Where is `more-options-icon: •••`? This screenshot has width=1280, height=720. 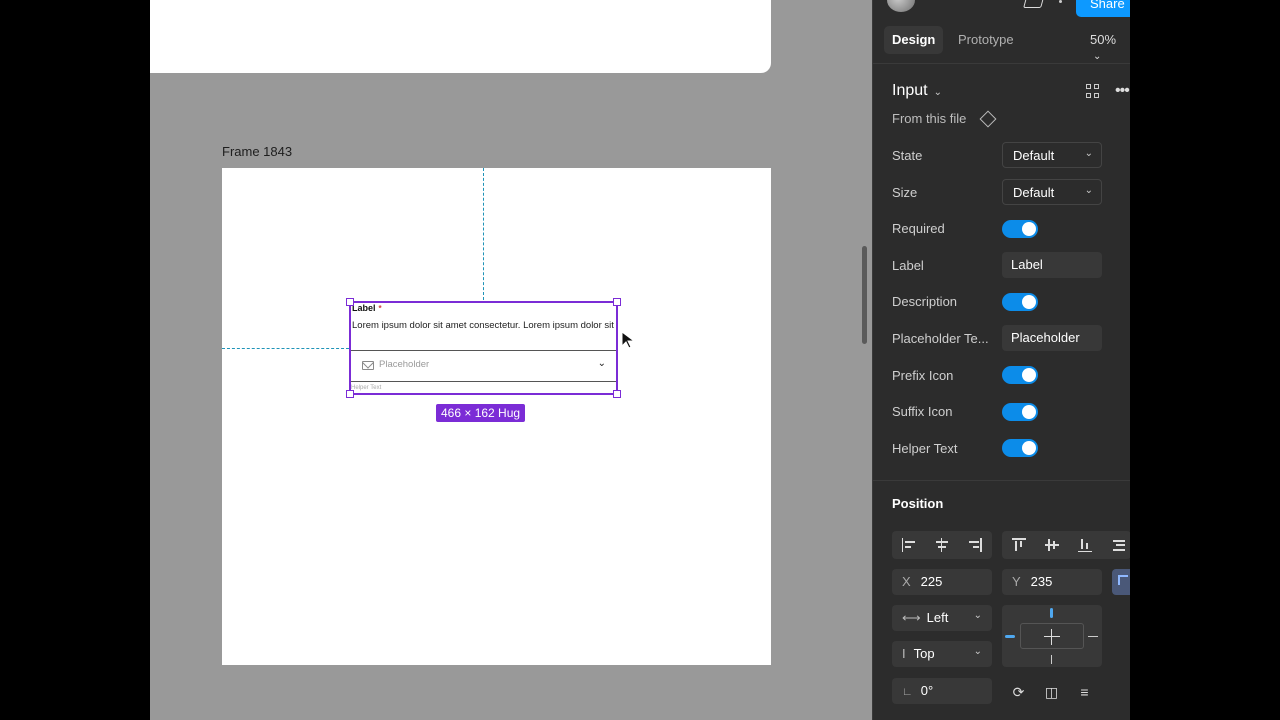 more-options-icon: ••• is located at coordinates (1122, 91).